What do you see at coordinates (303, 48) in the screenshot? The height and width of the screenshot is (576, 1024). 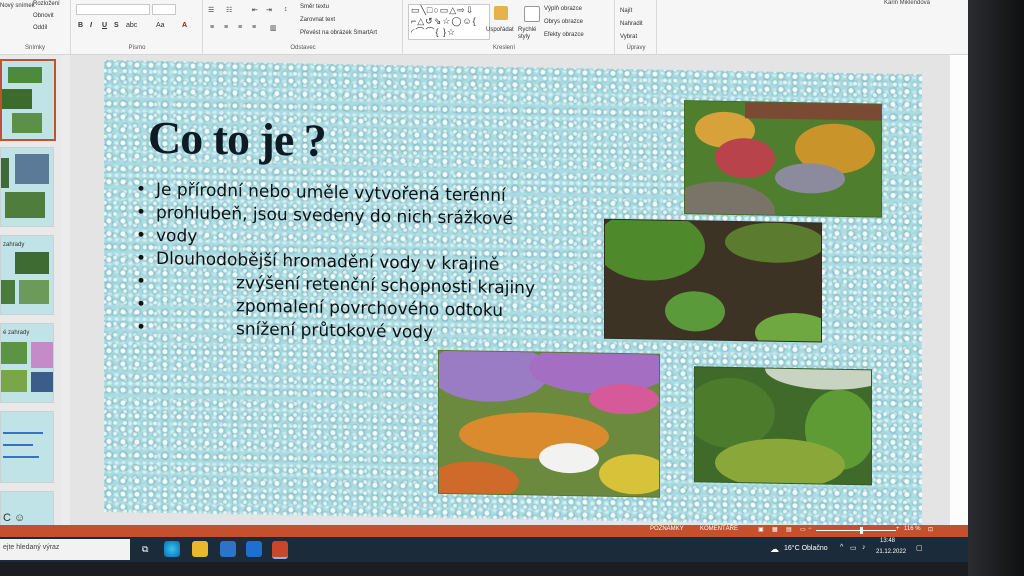 I see `paragraph-group-label: Odstavec` at bounding box center [303, 48].